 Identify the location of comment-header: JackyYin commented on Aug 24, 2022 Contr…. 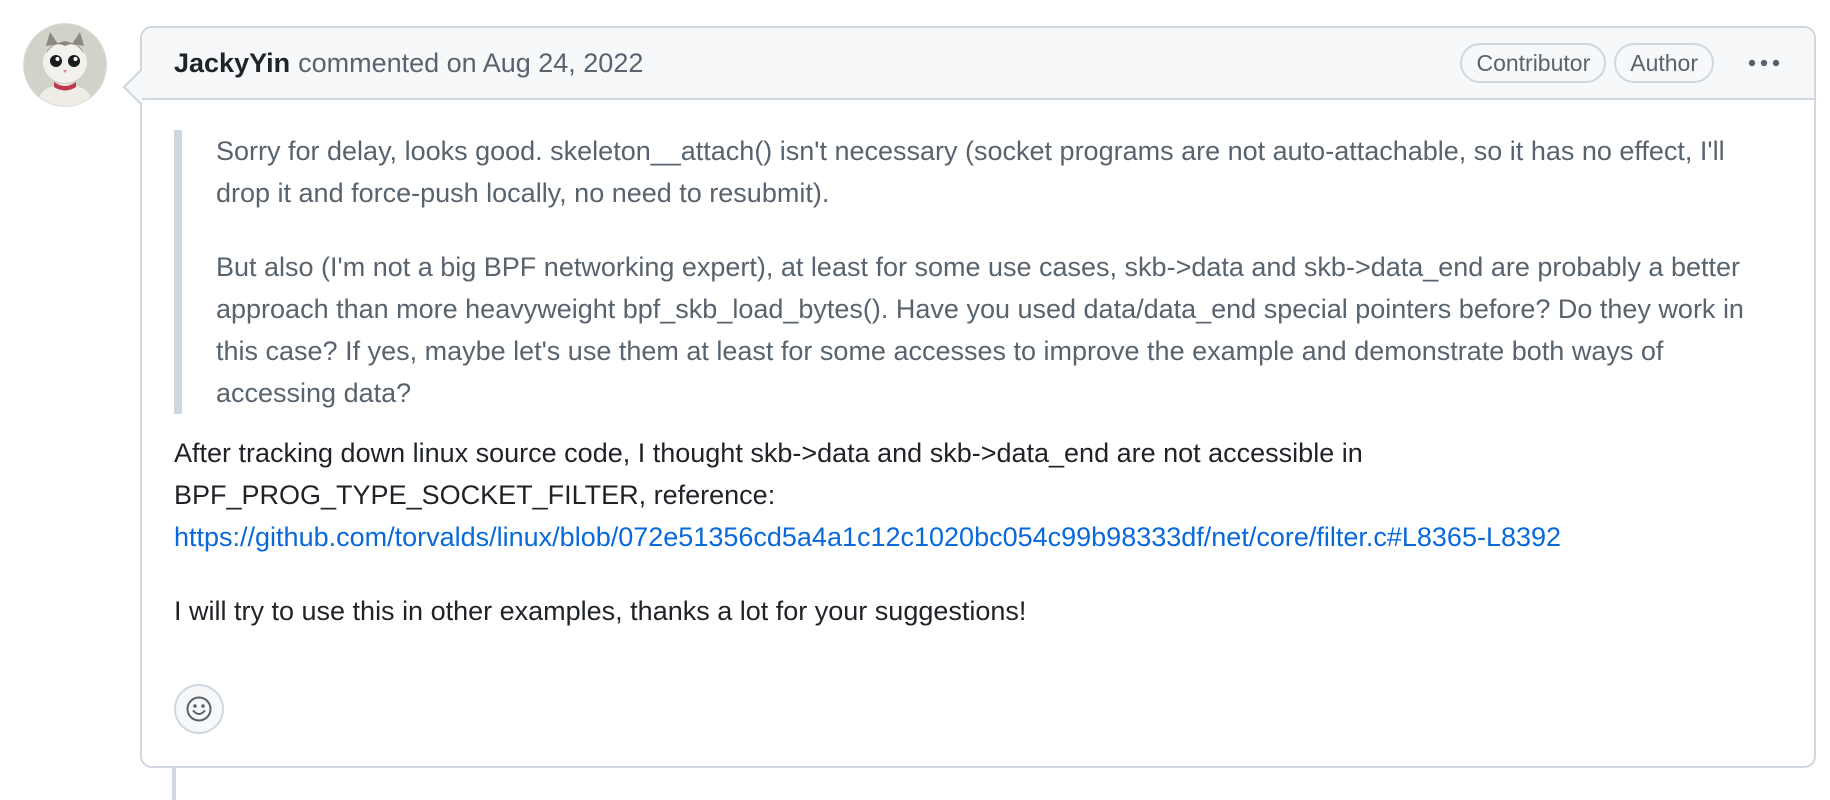
(978, 64).